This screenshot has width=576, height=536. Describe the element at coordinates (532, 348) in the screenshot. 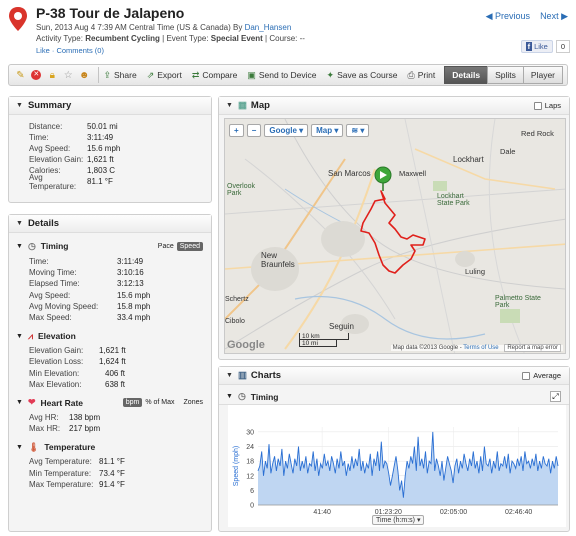

I see `report-error-link: Report a map error` at that location.